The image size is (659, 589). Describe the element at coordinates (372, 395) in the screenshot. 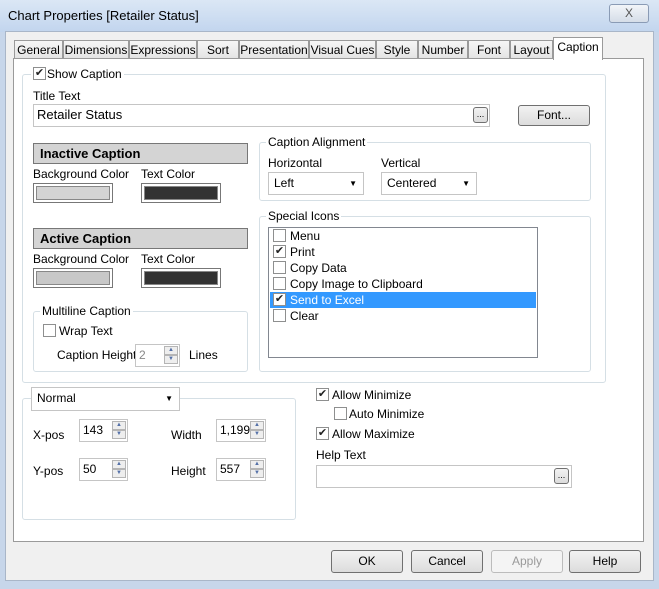

I see `allow-minimize-label: Allow Minimize` at that location.